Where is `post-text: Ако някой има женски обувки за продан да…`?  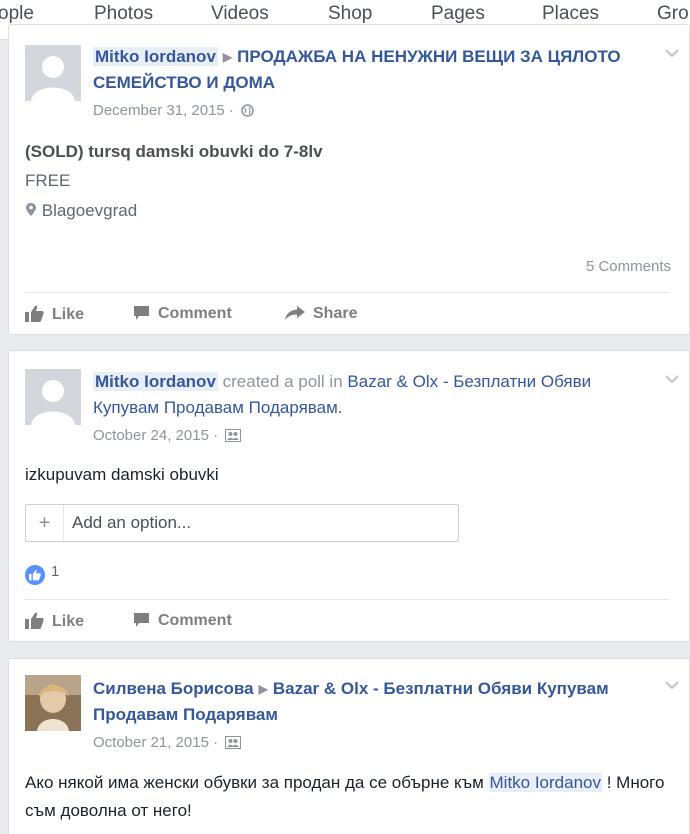
post-text: Ако някой има женски обувки за продан да… is located at coordinates (345, 796).